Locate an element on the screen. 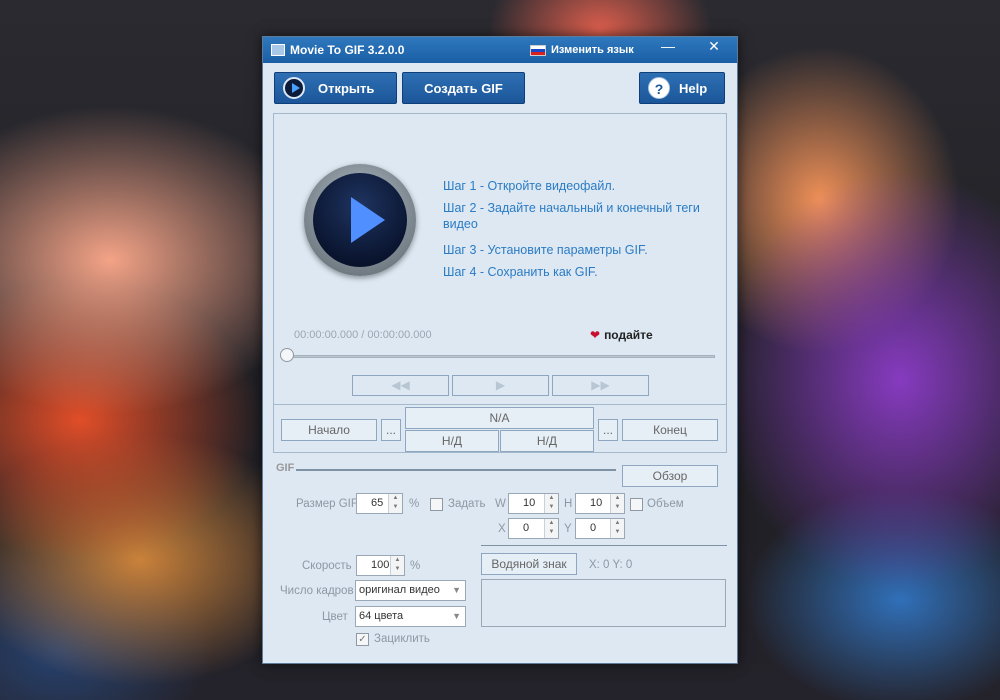  help-button-label: Help is located at coordinates (693, 88).